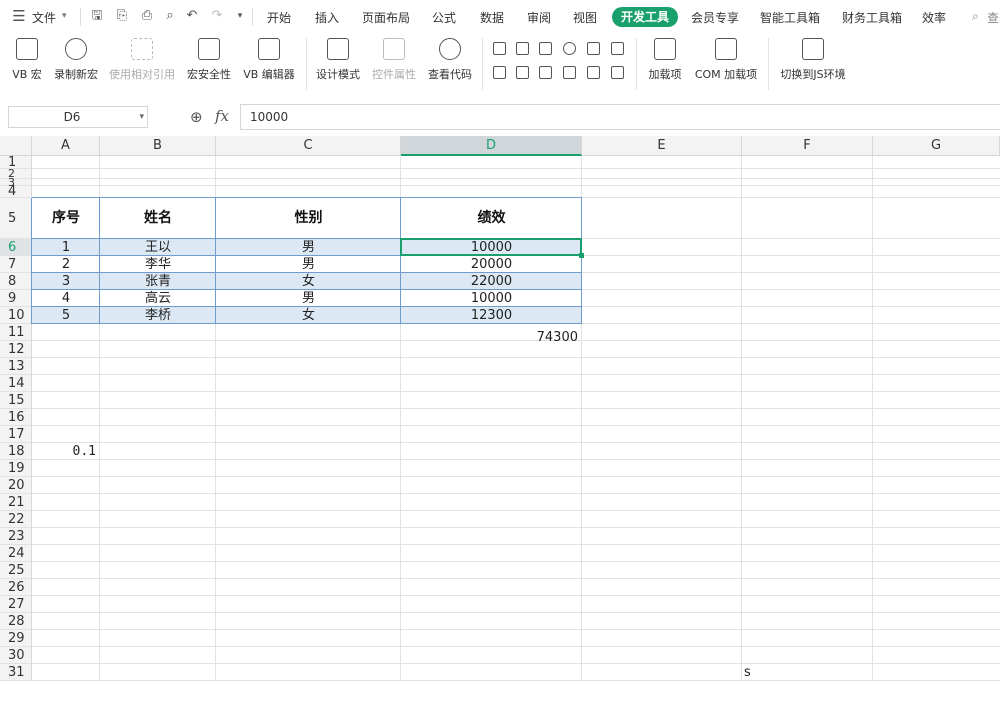 The height and width of the screenshot is (701, 1000). Describe the element at coordinates (726, 60) in the screenshot. I see `com-addins-button: COM 加载项` at that location.